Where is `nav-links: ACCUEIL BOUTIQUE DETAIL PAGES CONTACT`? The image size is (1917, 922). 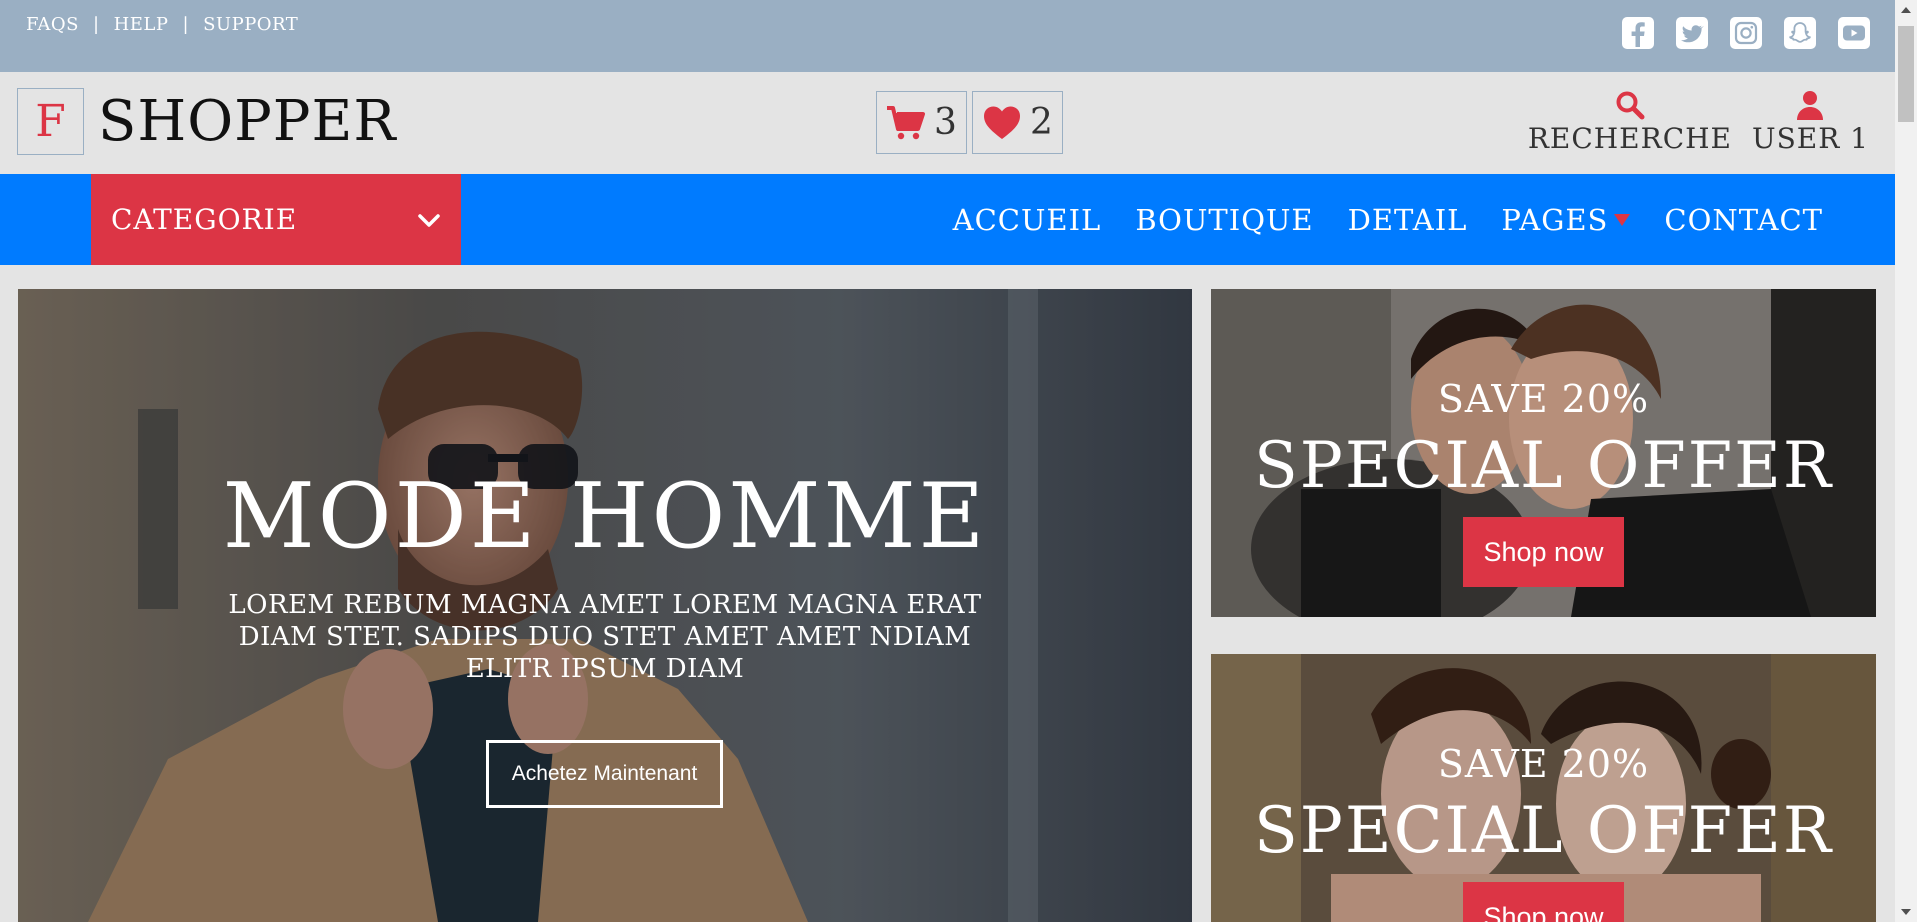 nav-links: ACCUEIL BOUTIQUE DETAIL PAGES CONTACT is located at coordinates (1388, 219).